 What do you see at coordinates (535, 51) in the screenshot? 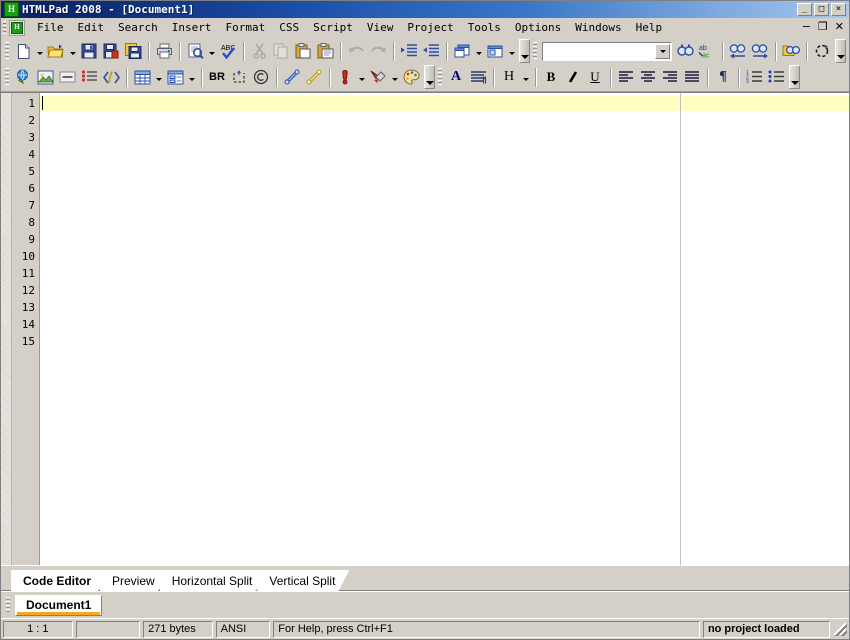
I see `toolbar-search-grip` at bounding box center [535, 51].